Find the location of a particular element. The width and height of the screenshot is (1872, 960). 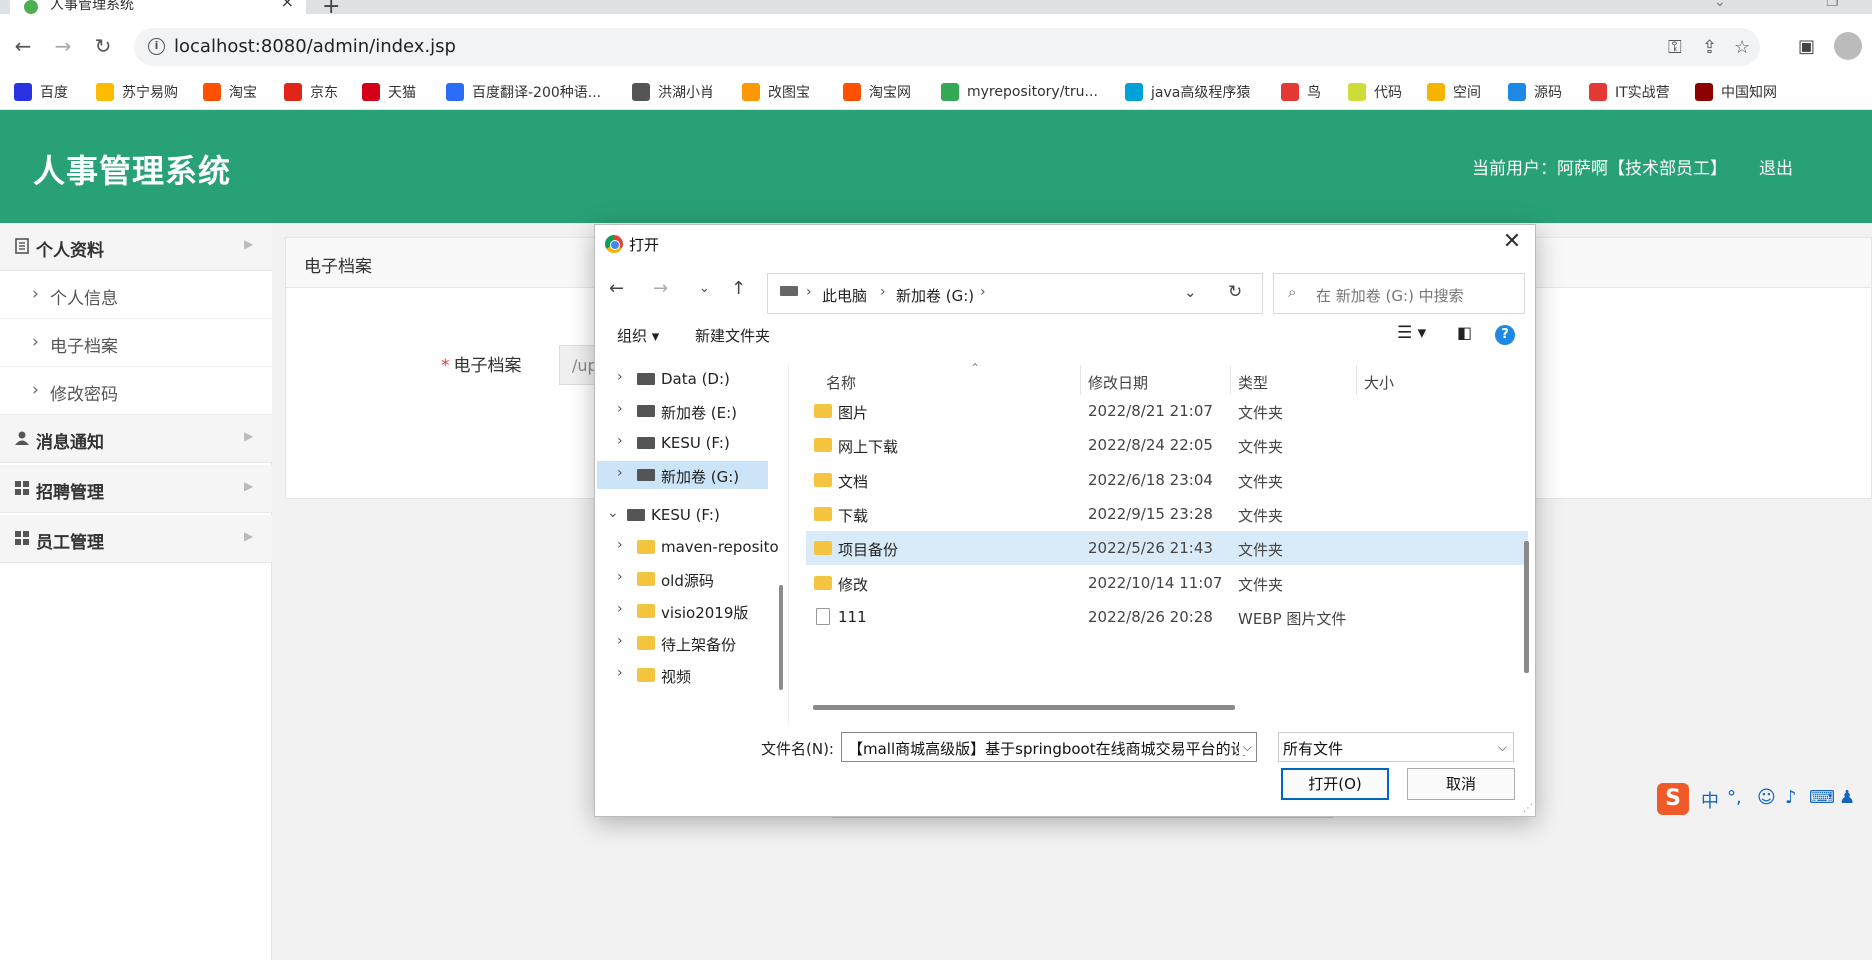

bookmark-item: 空间 is located at coordinates (1454, 92).